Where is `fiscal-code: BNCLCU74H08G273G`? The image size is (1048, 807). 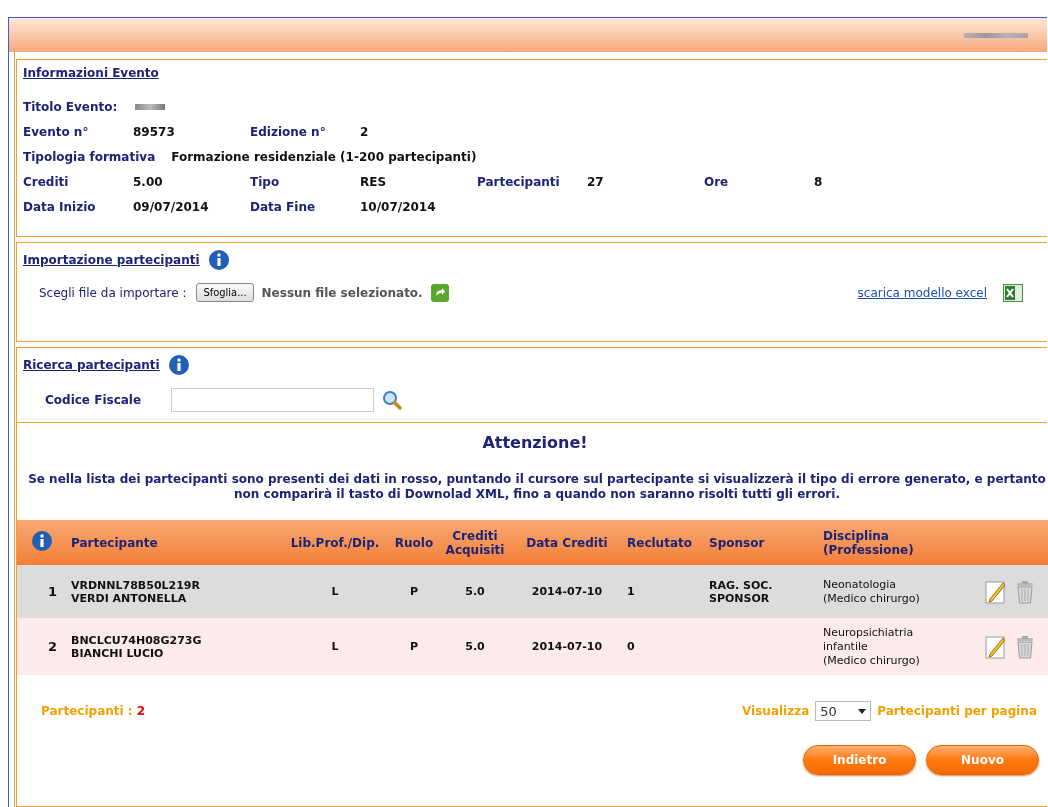
fiscal-code: BNCLCU74H08G273G is located at coordinates (137, 640).